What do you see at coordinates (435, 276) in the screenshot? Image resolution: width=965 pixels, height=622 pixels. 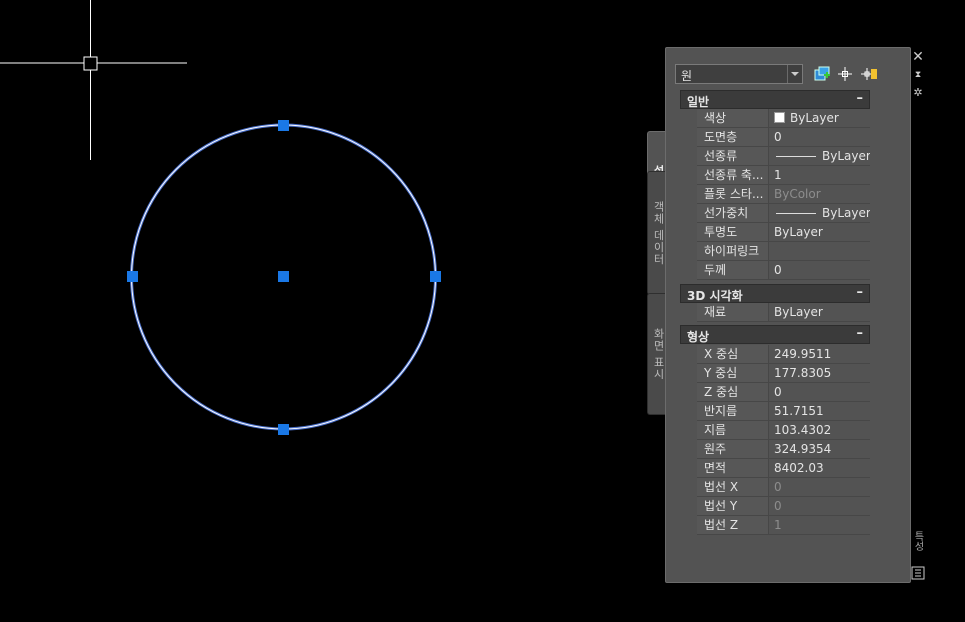 I see `grip-right` at bounding box center [435, 276].